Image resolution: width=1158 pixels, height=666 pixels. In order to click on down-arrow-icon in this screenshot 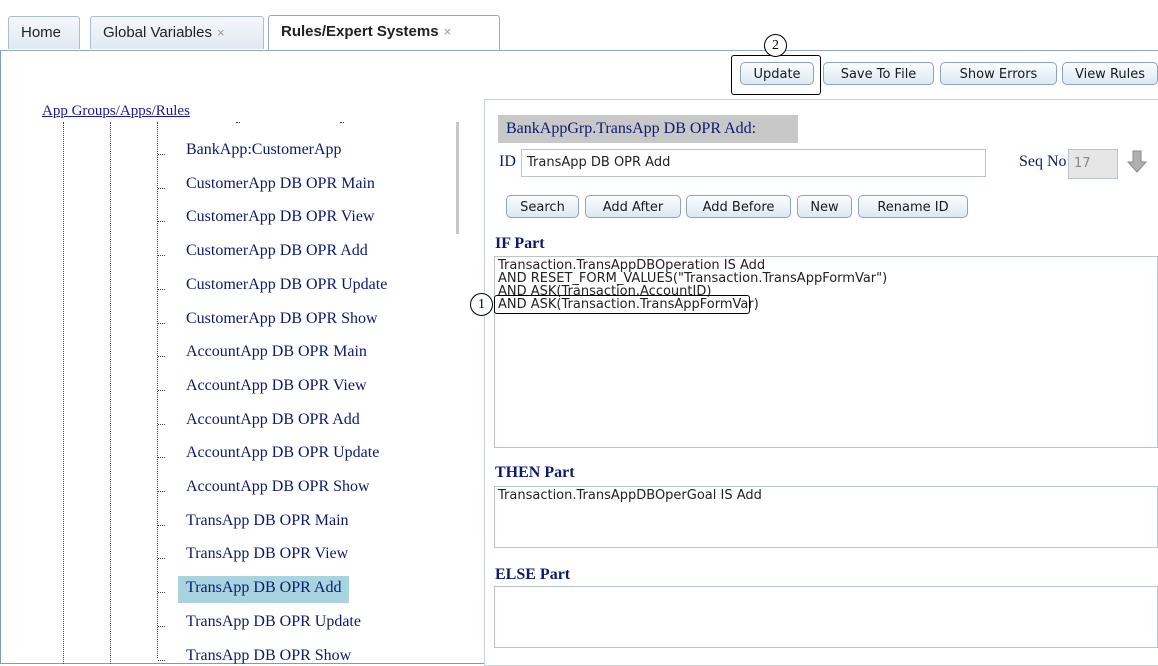, I will do `click(1137, 162)`.